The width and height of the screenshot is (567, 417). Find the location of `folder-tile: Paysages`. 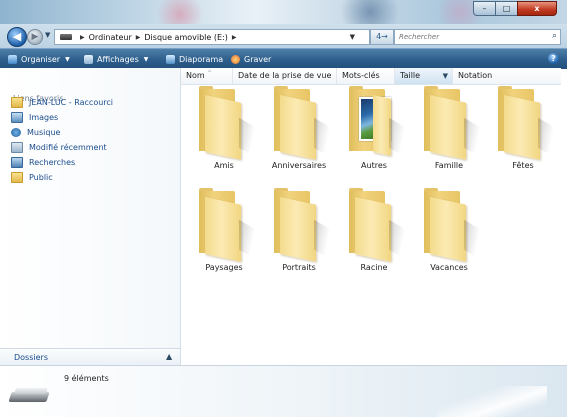

folder-tile: Paysages is located at coordinates (224, 234).